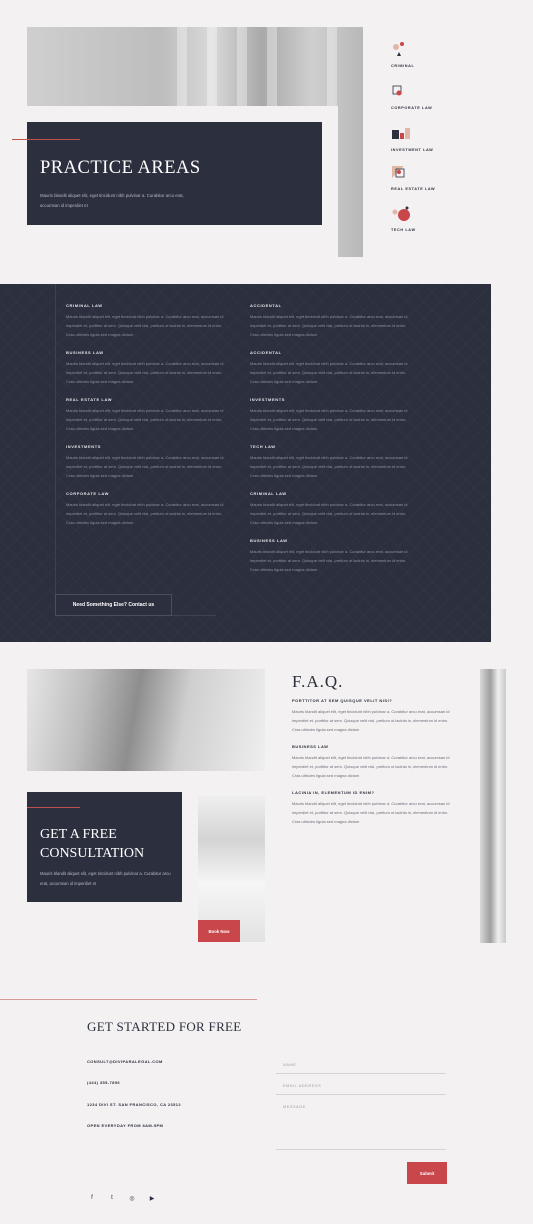 This screenshot has height=1224, width=533. I want to click on name-field-underline, so click(361, 1073).